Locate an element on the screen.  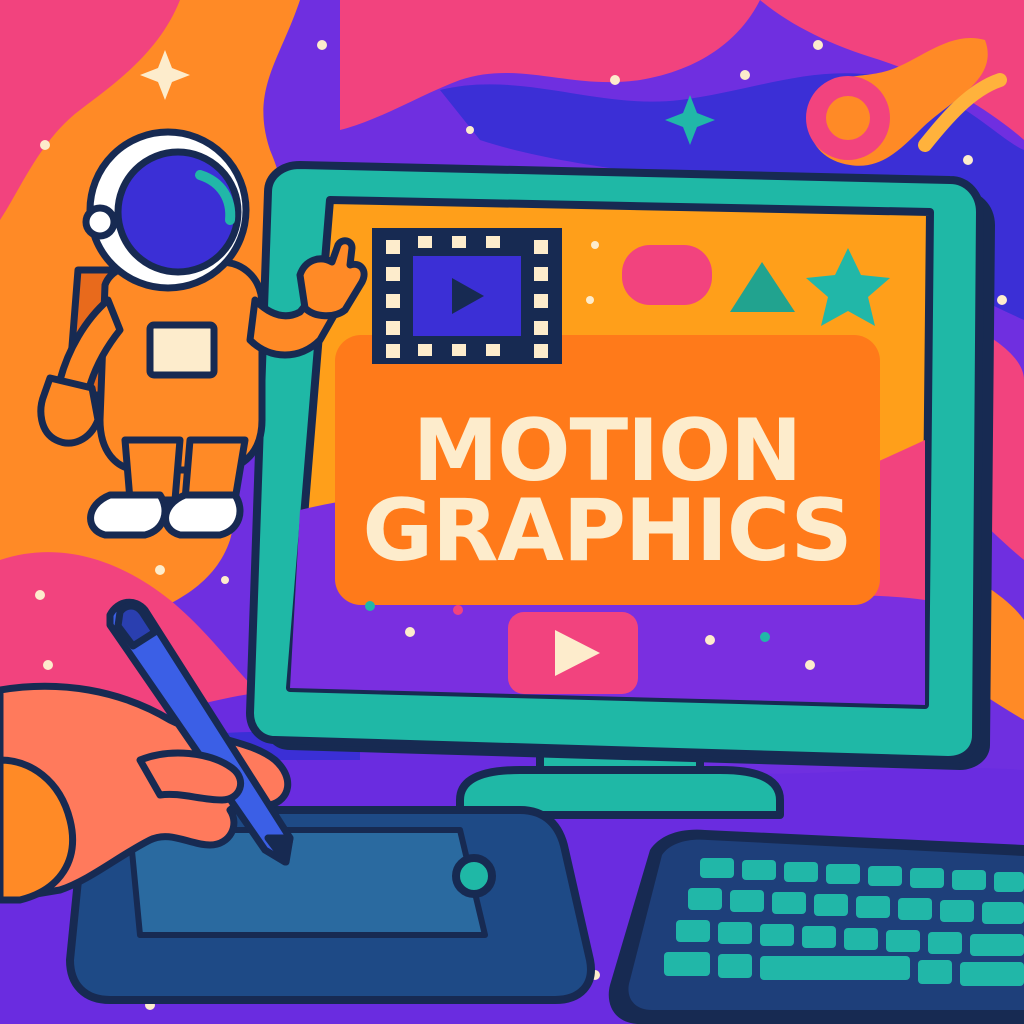
keyboard is located at coordinates (816, 926).